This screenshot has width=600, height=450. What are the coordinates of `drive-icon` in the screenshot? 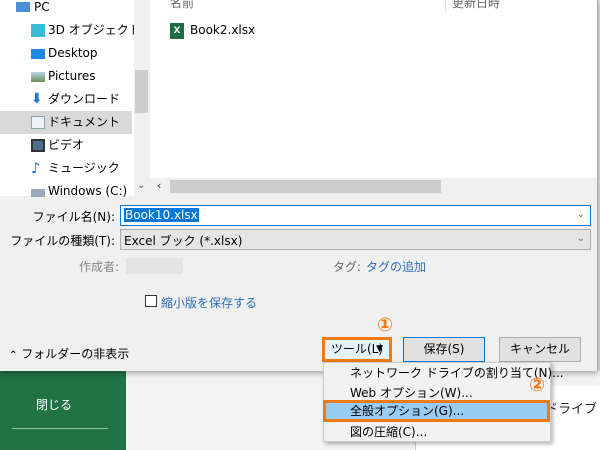 It's located at (38, 193).